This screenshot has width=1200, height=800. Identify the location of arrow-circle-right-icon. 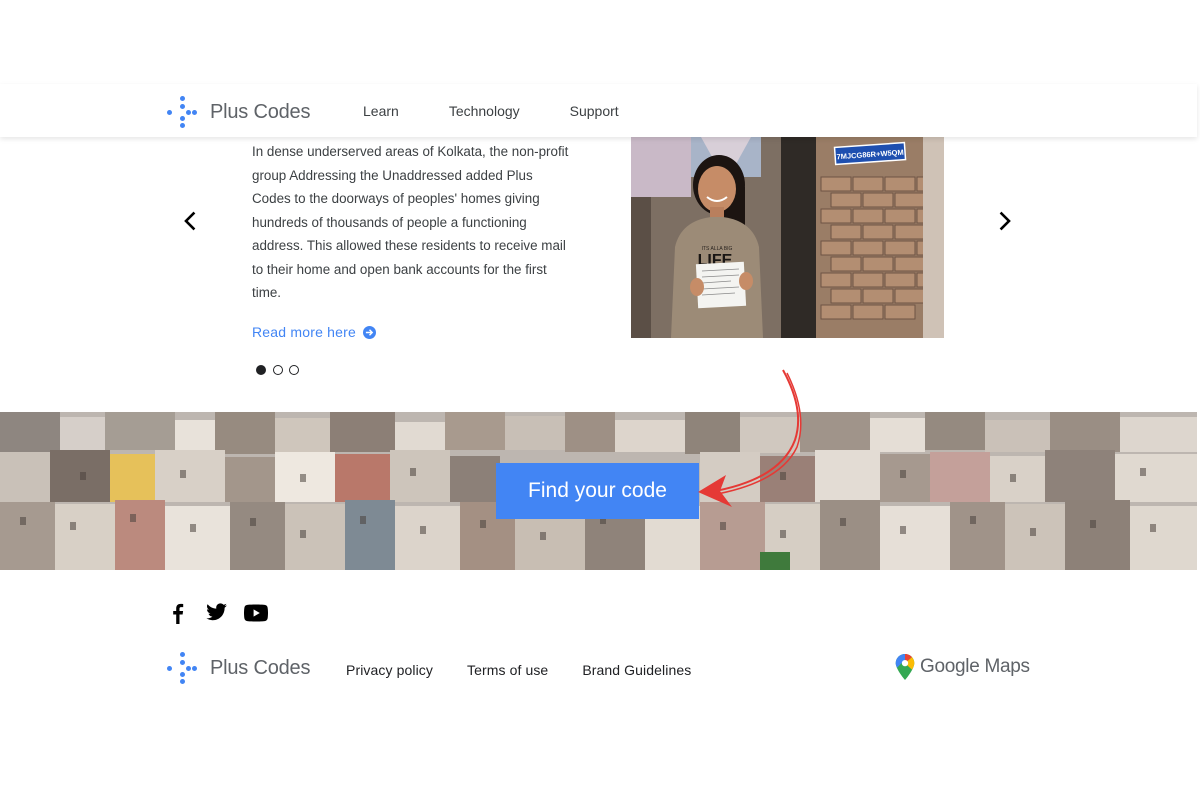
(369, 332).